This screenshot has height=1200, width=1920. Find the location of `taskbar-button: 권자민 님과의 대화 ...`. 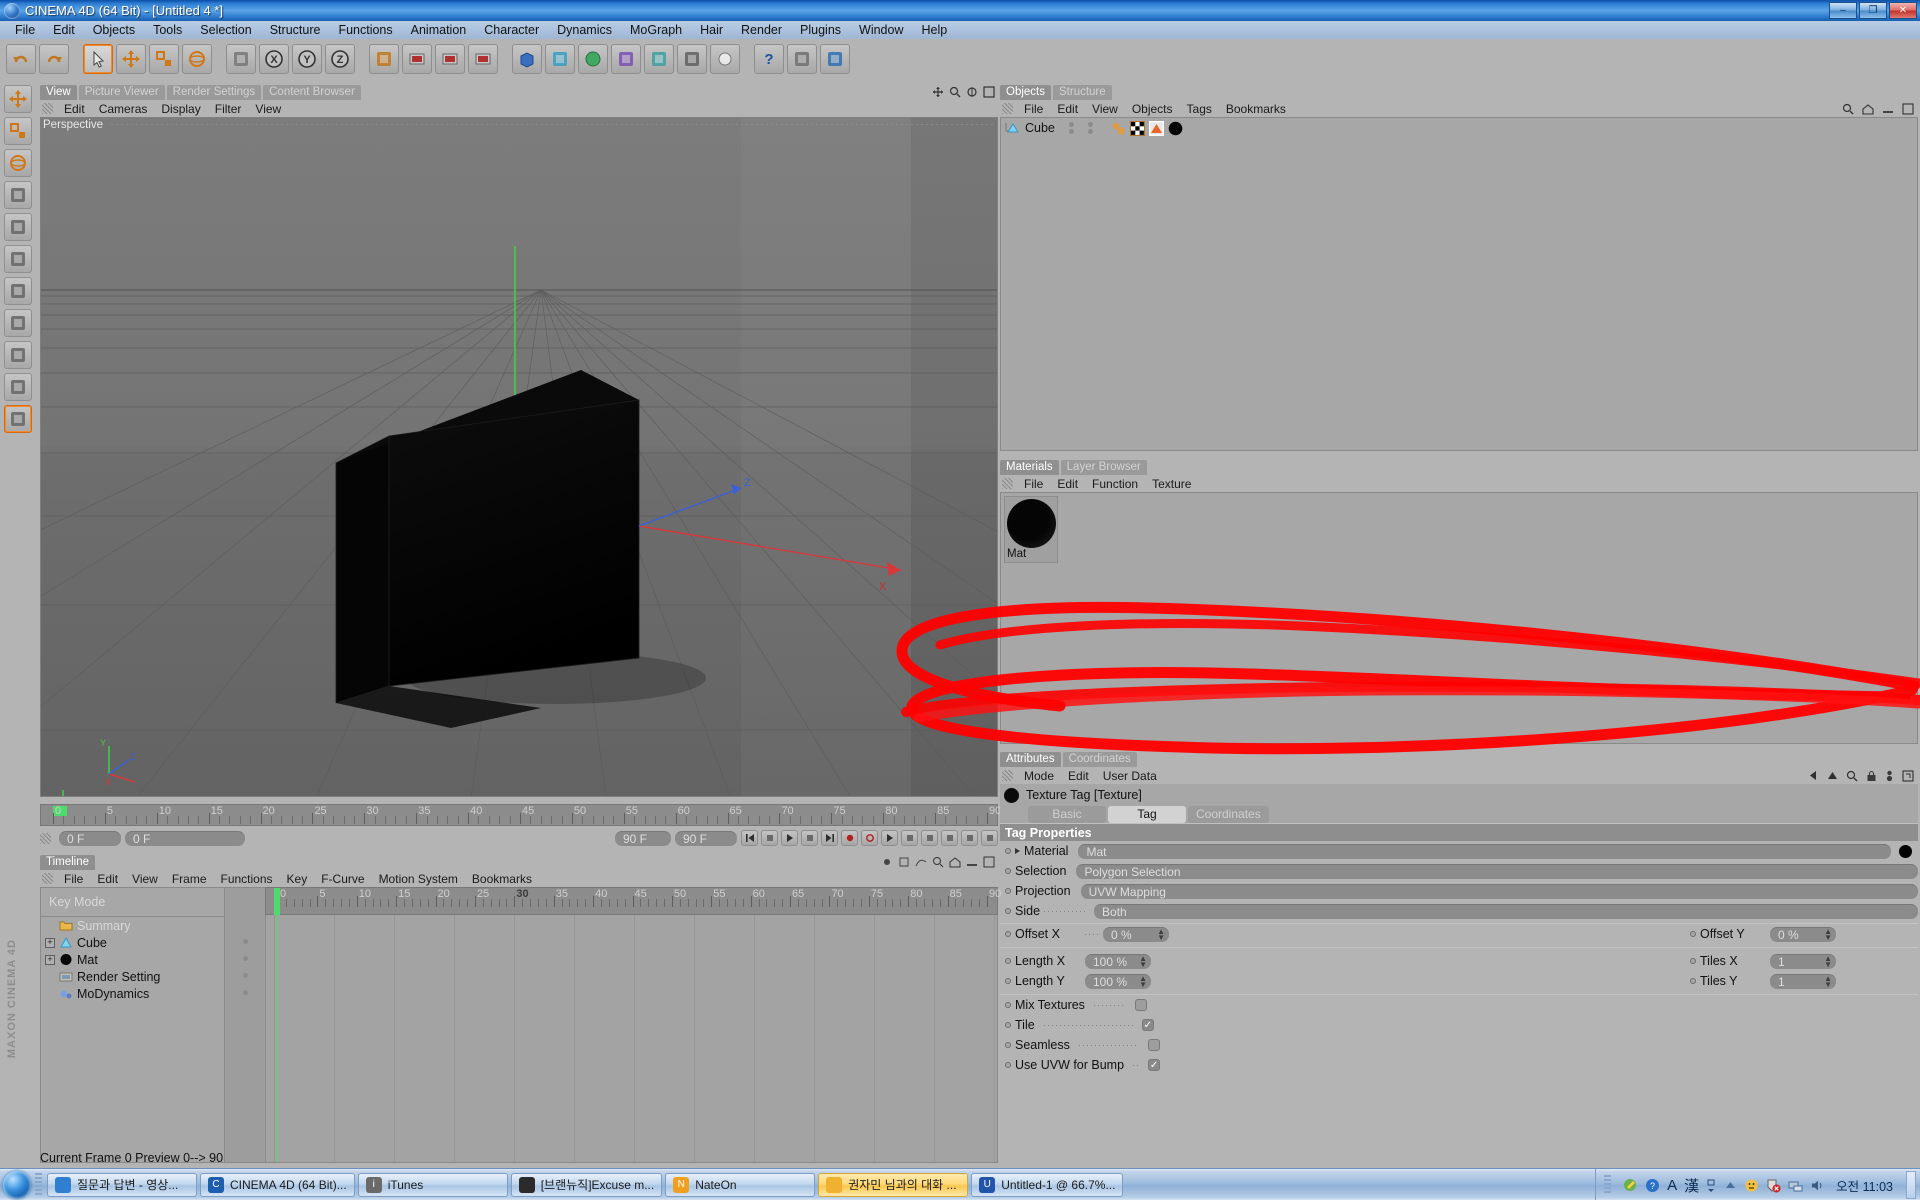

taskbar-button: 권자민 님과의 대화 ... is located at coordinates (893, 1184).